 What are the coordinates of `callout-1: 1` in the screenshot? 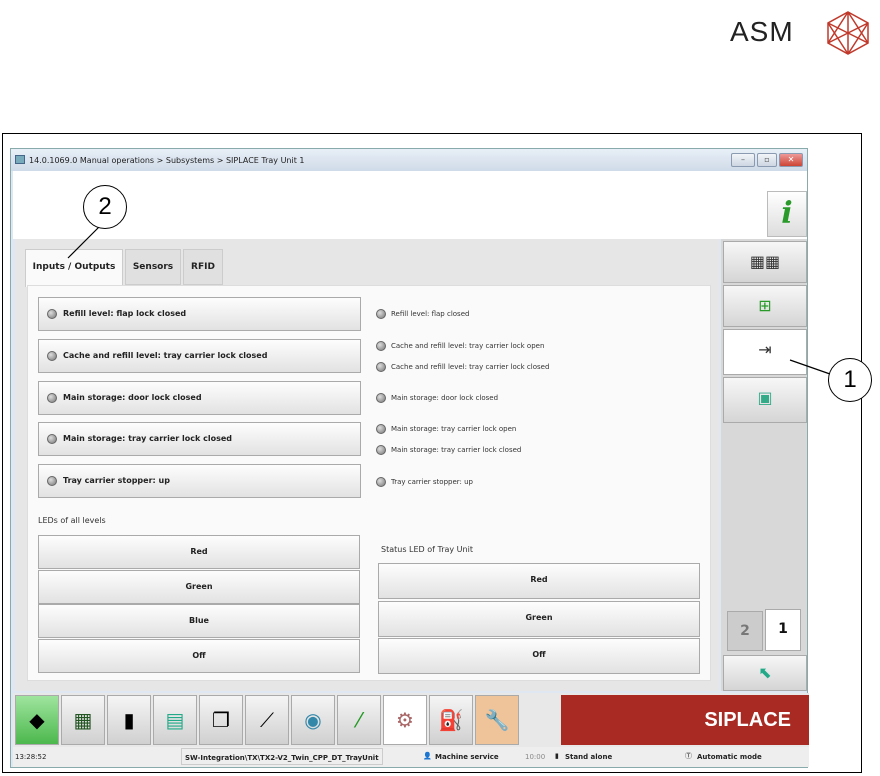 It's located at (850, 380).